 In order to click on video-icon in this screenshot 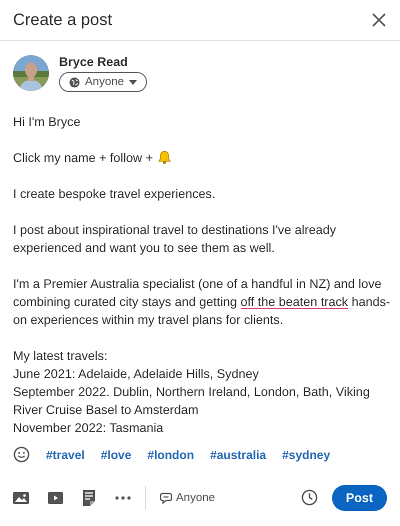, I will do `click(55, 497)`.